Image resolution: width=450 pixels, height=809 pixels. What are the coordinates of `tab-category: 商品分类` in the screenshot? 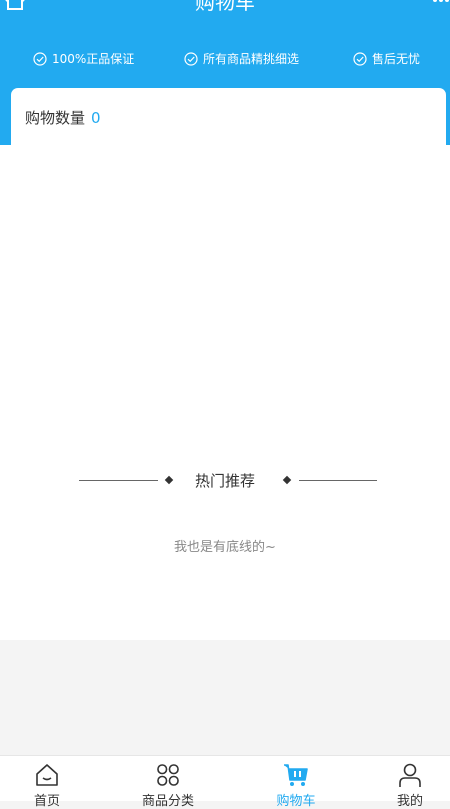 It's located at (168, 785).